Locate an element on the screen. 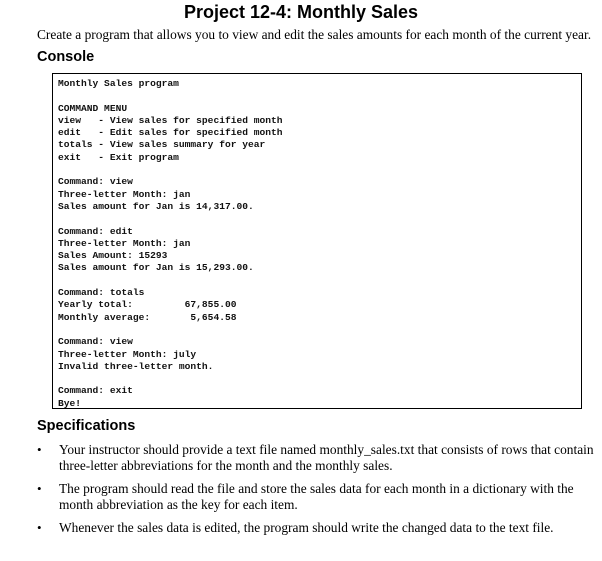 This screenshot has height=561, width=602. console-line: Bye! is located at coordinates (70, 403).